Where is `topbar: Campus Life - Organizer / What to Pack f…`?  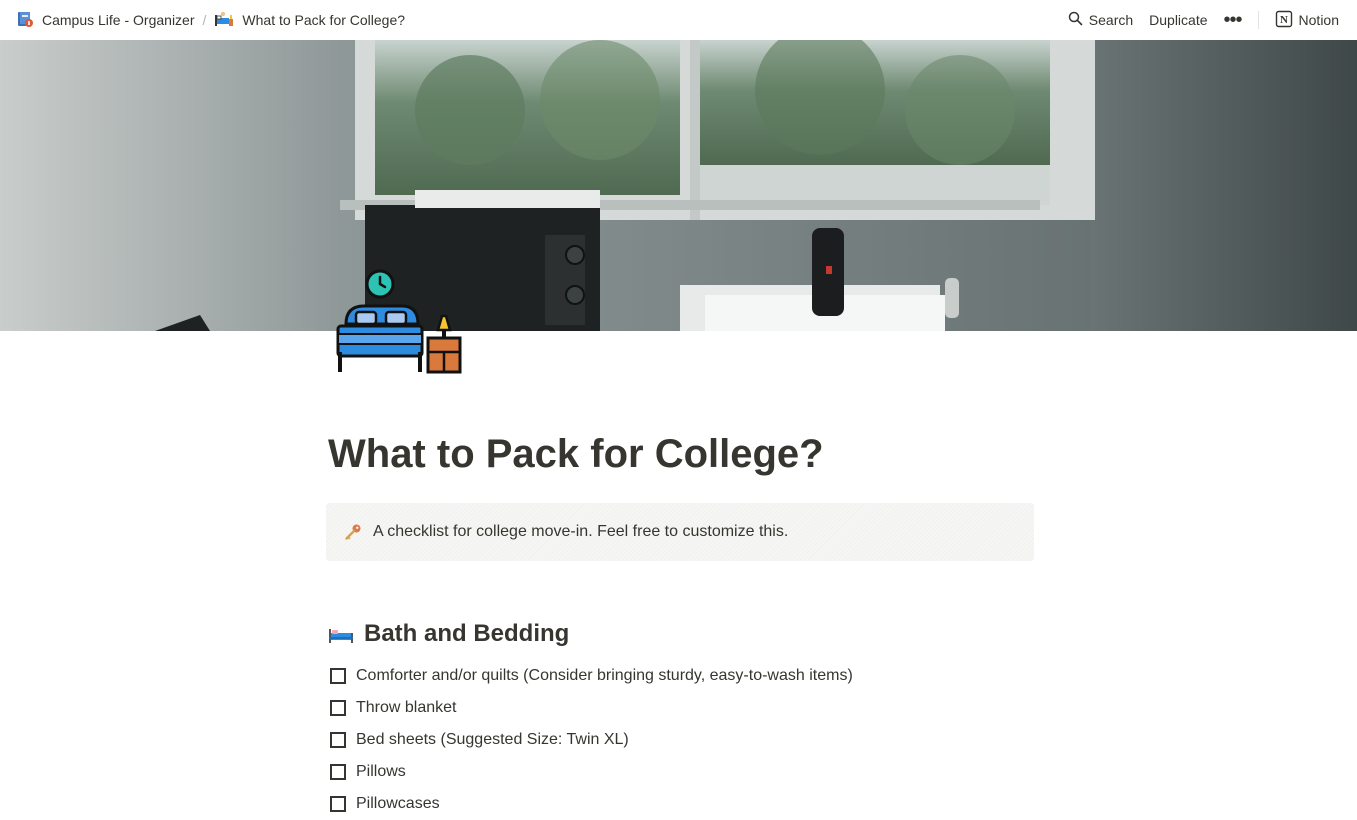 topbar: Campus Life - Organizer / What to Pack f… is located at coordinates (678, 20).